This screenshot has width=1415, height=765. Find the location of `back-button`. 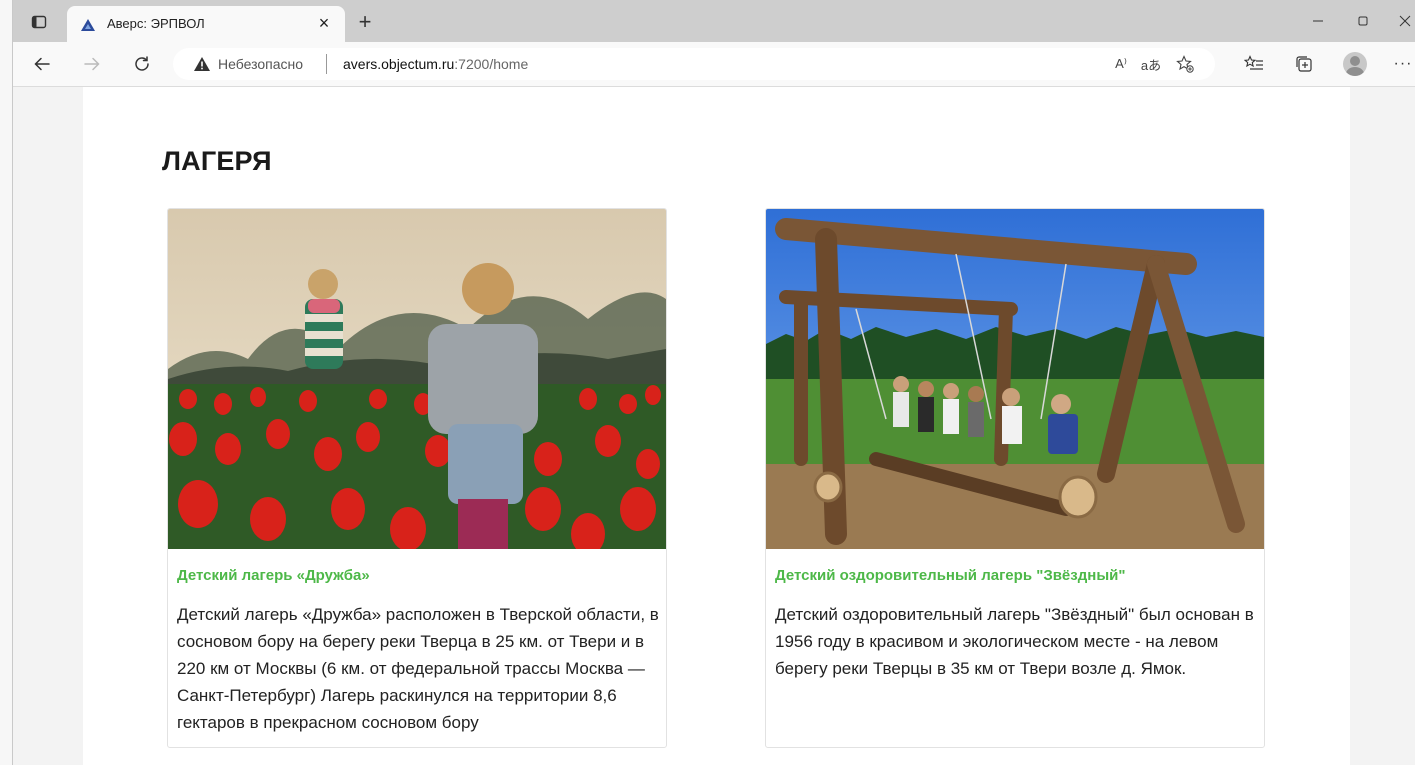

back-button is located at coordinates (42, 64).